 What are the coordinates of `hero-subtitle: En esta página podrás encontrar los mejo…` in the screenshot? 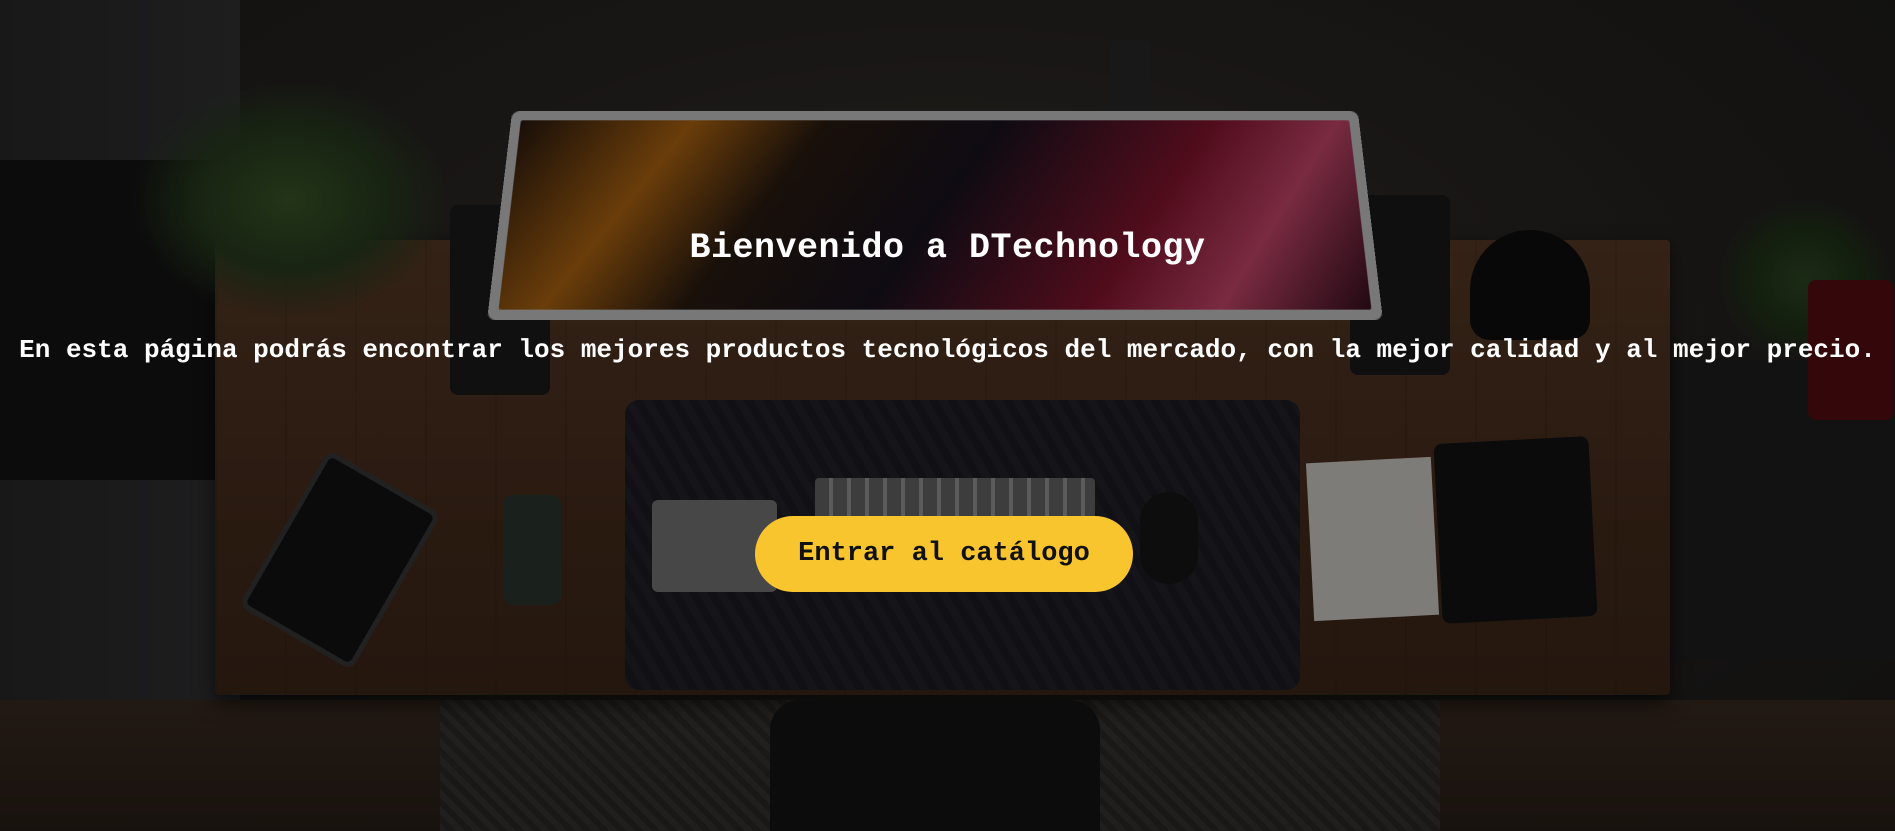 It's located at (947, 350).